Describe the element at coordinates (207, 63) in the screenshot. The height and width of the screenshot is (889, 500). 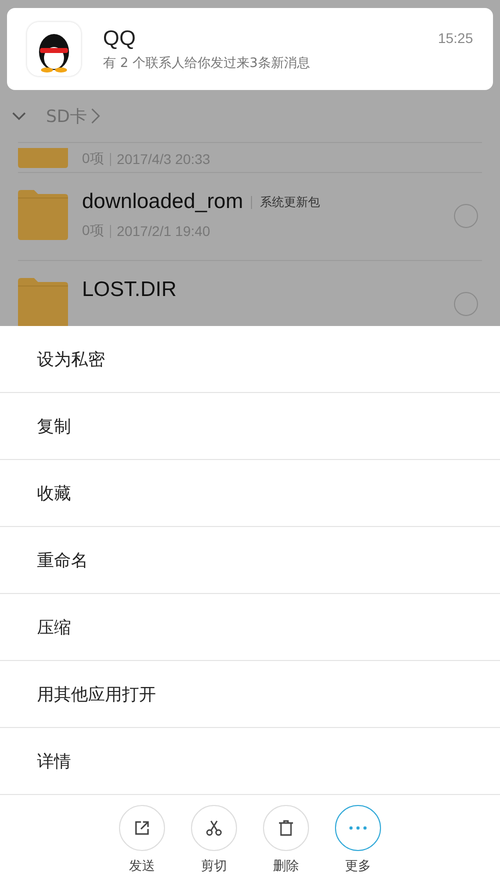
I see `notification-message: 有 2 个联系人给你发过来3条新消息` at that location.